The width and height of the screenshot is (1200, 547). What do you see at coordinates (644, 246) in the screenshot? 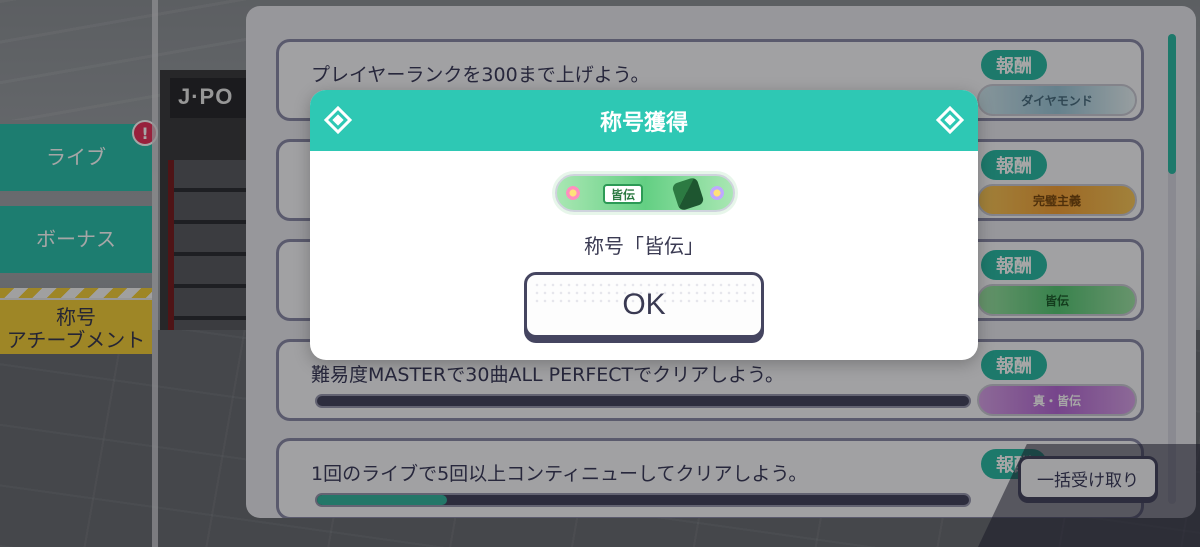
I see `dialog-message: 称号「皆伝」` at bounding box center [644, 246].